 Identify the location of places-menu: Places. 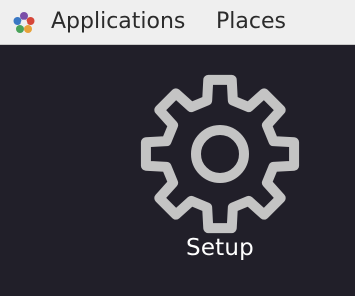
(251, 22).